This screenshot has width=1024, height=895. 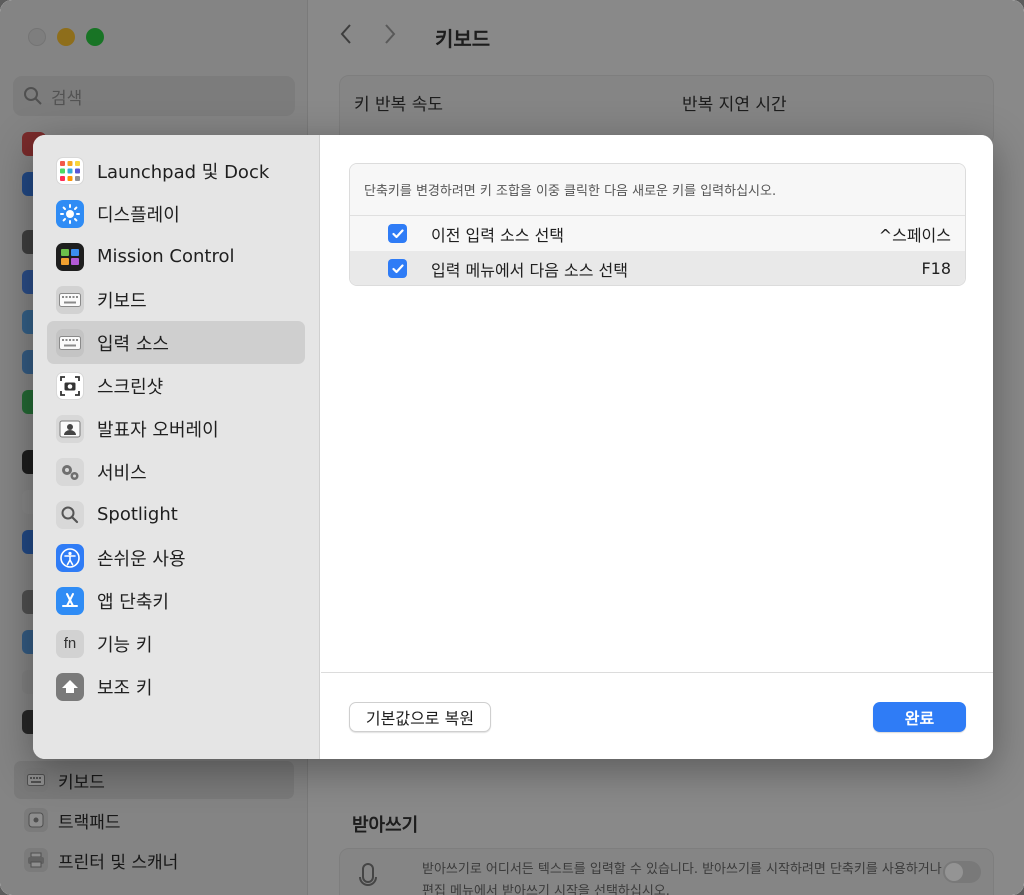 What do you see at coordinates (122, 473) in the screenshot?
I see `sidebar-item-label: 서비스` at bounding box center [122, 473].